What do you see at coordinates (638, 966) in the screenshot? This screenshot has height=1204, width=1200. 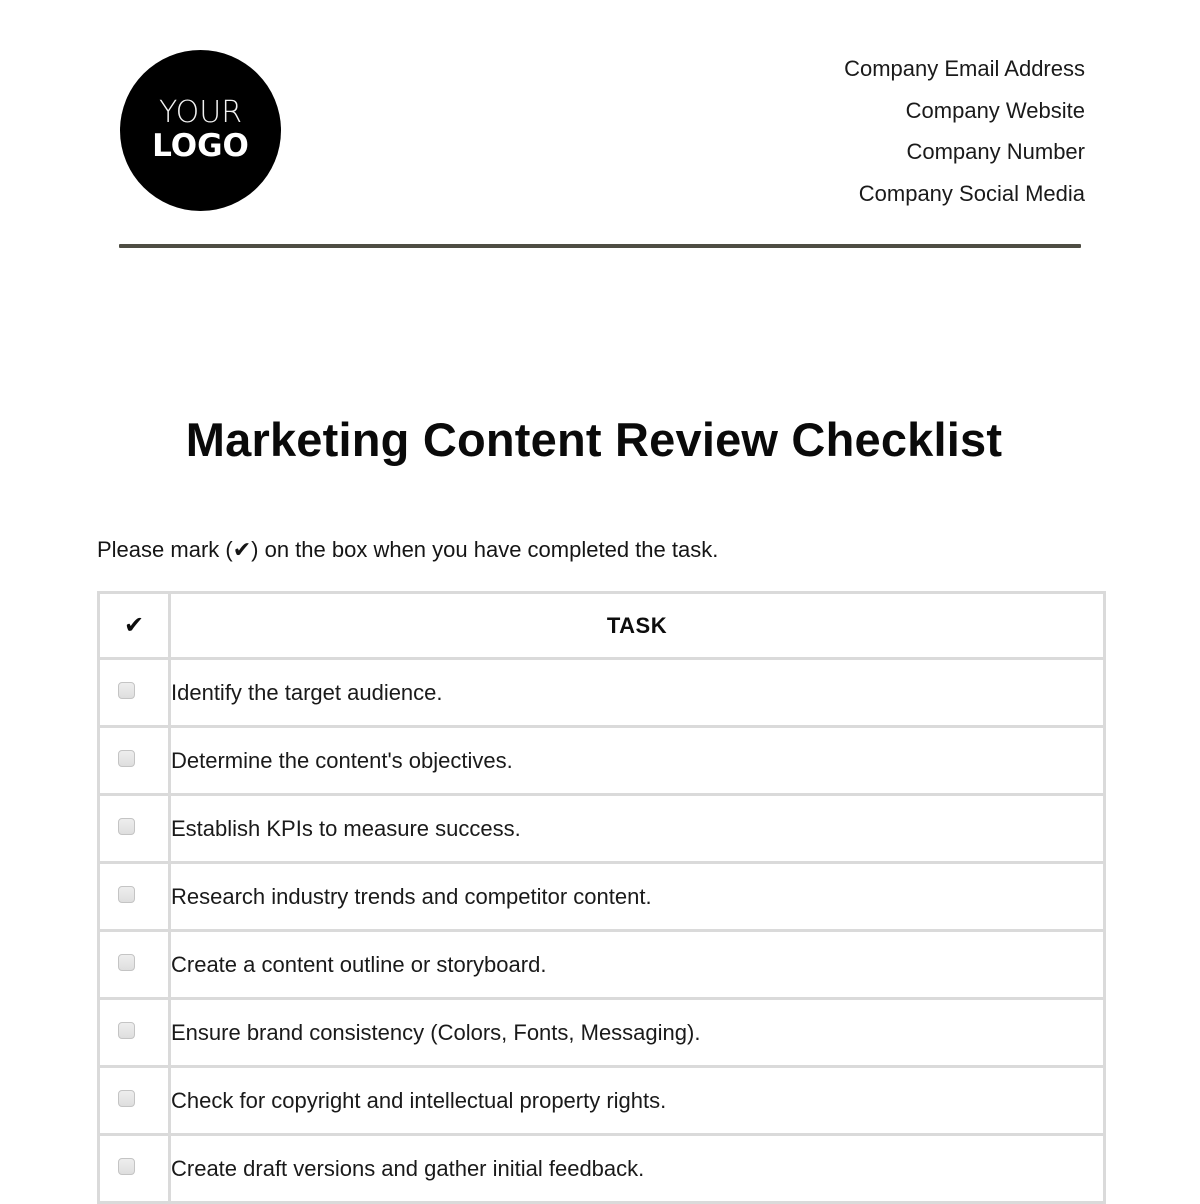 I see `task-text: Create a content outline or storyboard.` at bounding box center [638, 966].